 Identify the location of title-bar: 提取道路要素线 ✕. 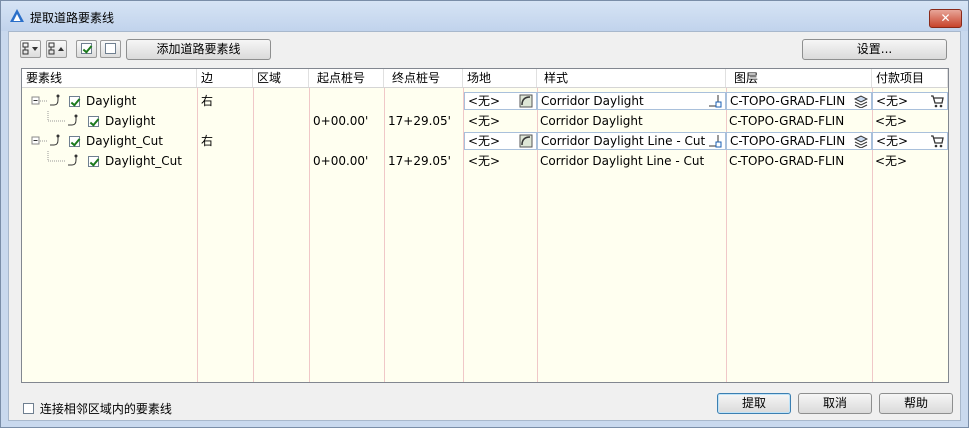
(484, 16).